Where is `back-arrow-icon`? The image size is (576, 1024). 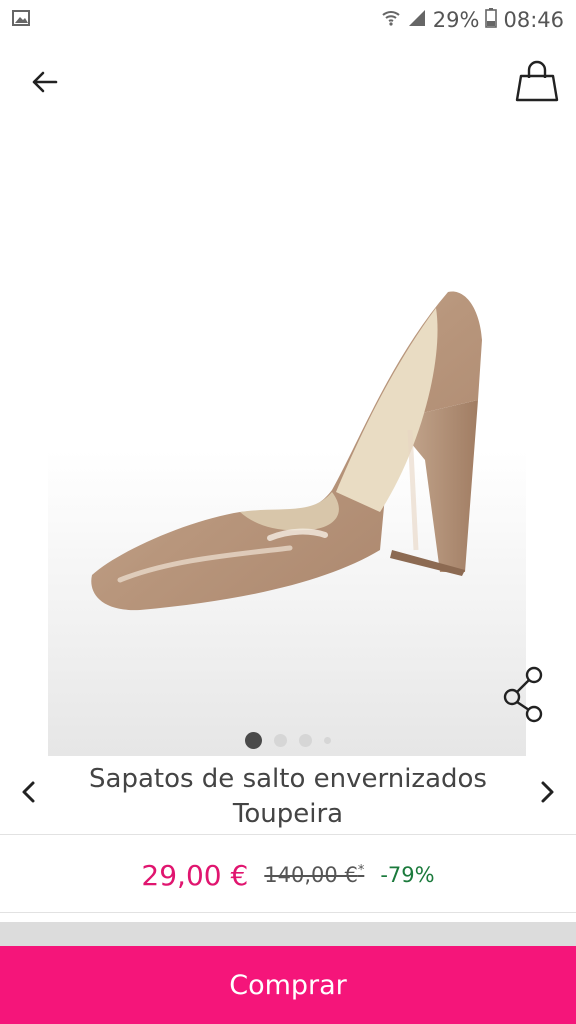 back-arrow-icon is located at coordinates (44, 84).